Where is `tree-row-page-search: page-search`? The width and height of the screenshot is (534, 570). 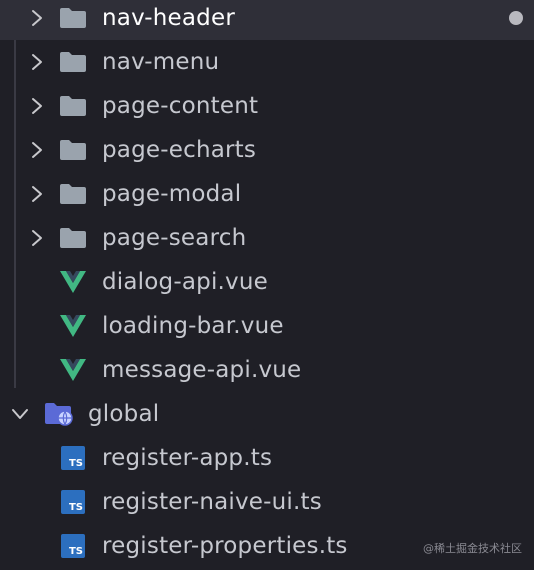
tree-row-page-search: page-search is located at coordinates (267, 238).